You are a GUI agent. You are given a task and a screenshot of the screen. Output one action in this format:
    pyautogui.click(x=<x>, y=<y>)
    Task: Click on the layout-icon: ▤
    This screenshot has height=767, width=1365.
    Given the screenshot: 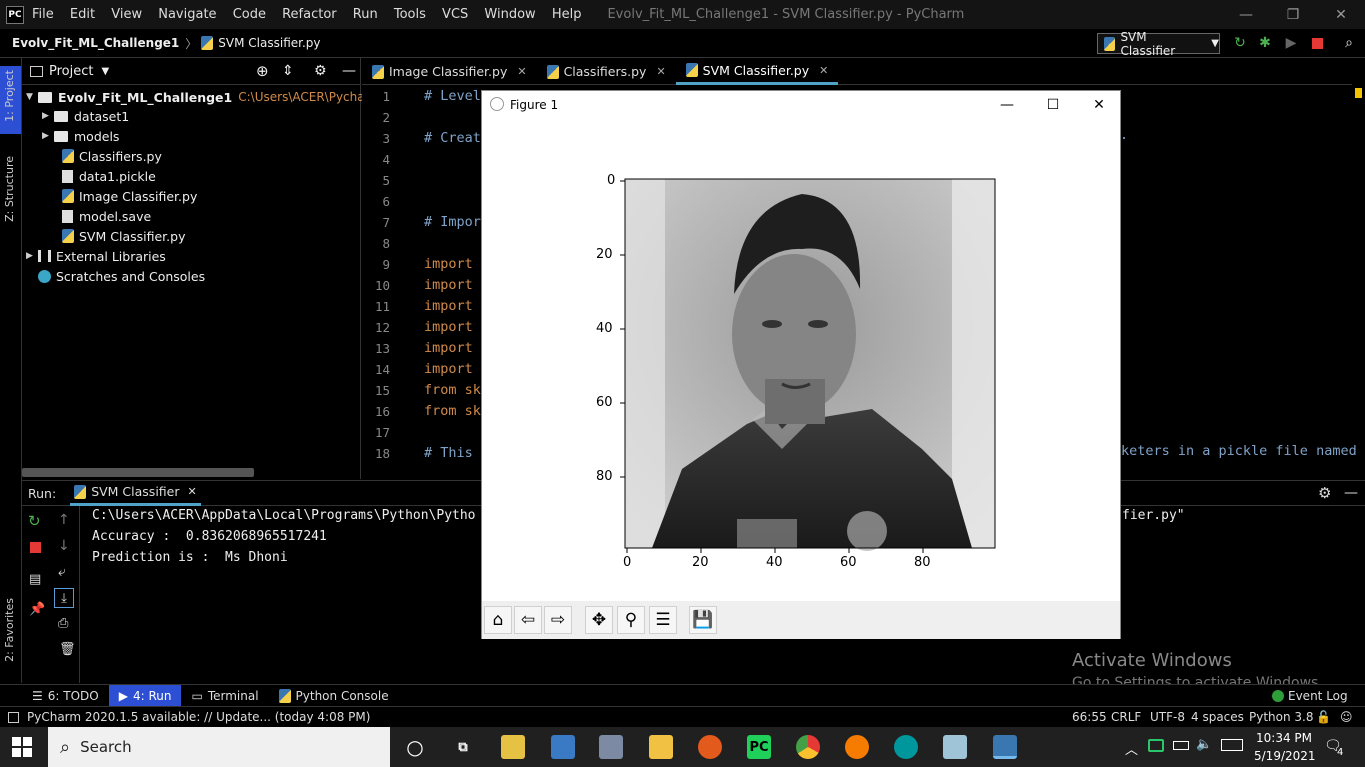 What is the action you would take?
    pyautogui.click(x=35, y=579)
    